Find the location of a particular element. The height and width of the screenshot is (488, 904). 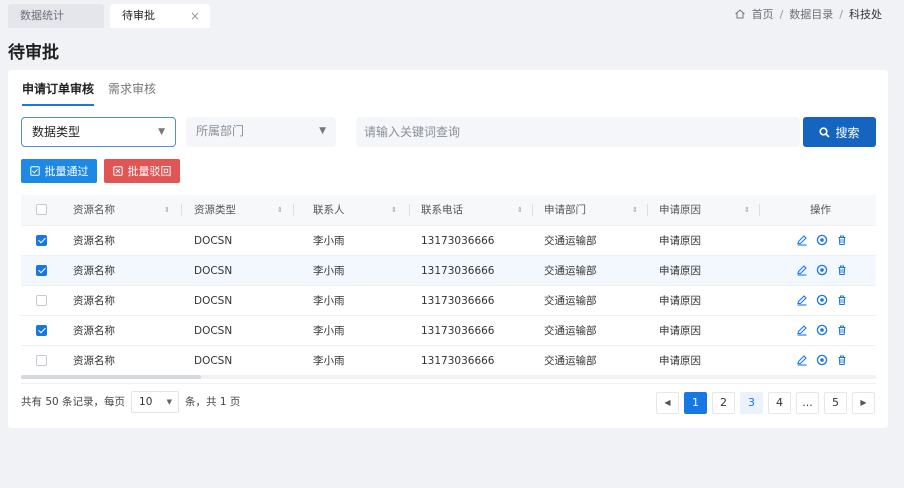

column-divider is located at coordinates (181, 210).